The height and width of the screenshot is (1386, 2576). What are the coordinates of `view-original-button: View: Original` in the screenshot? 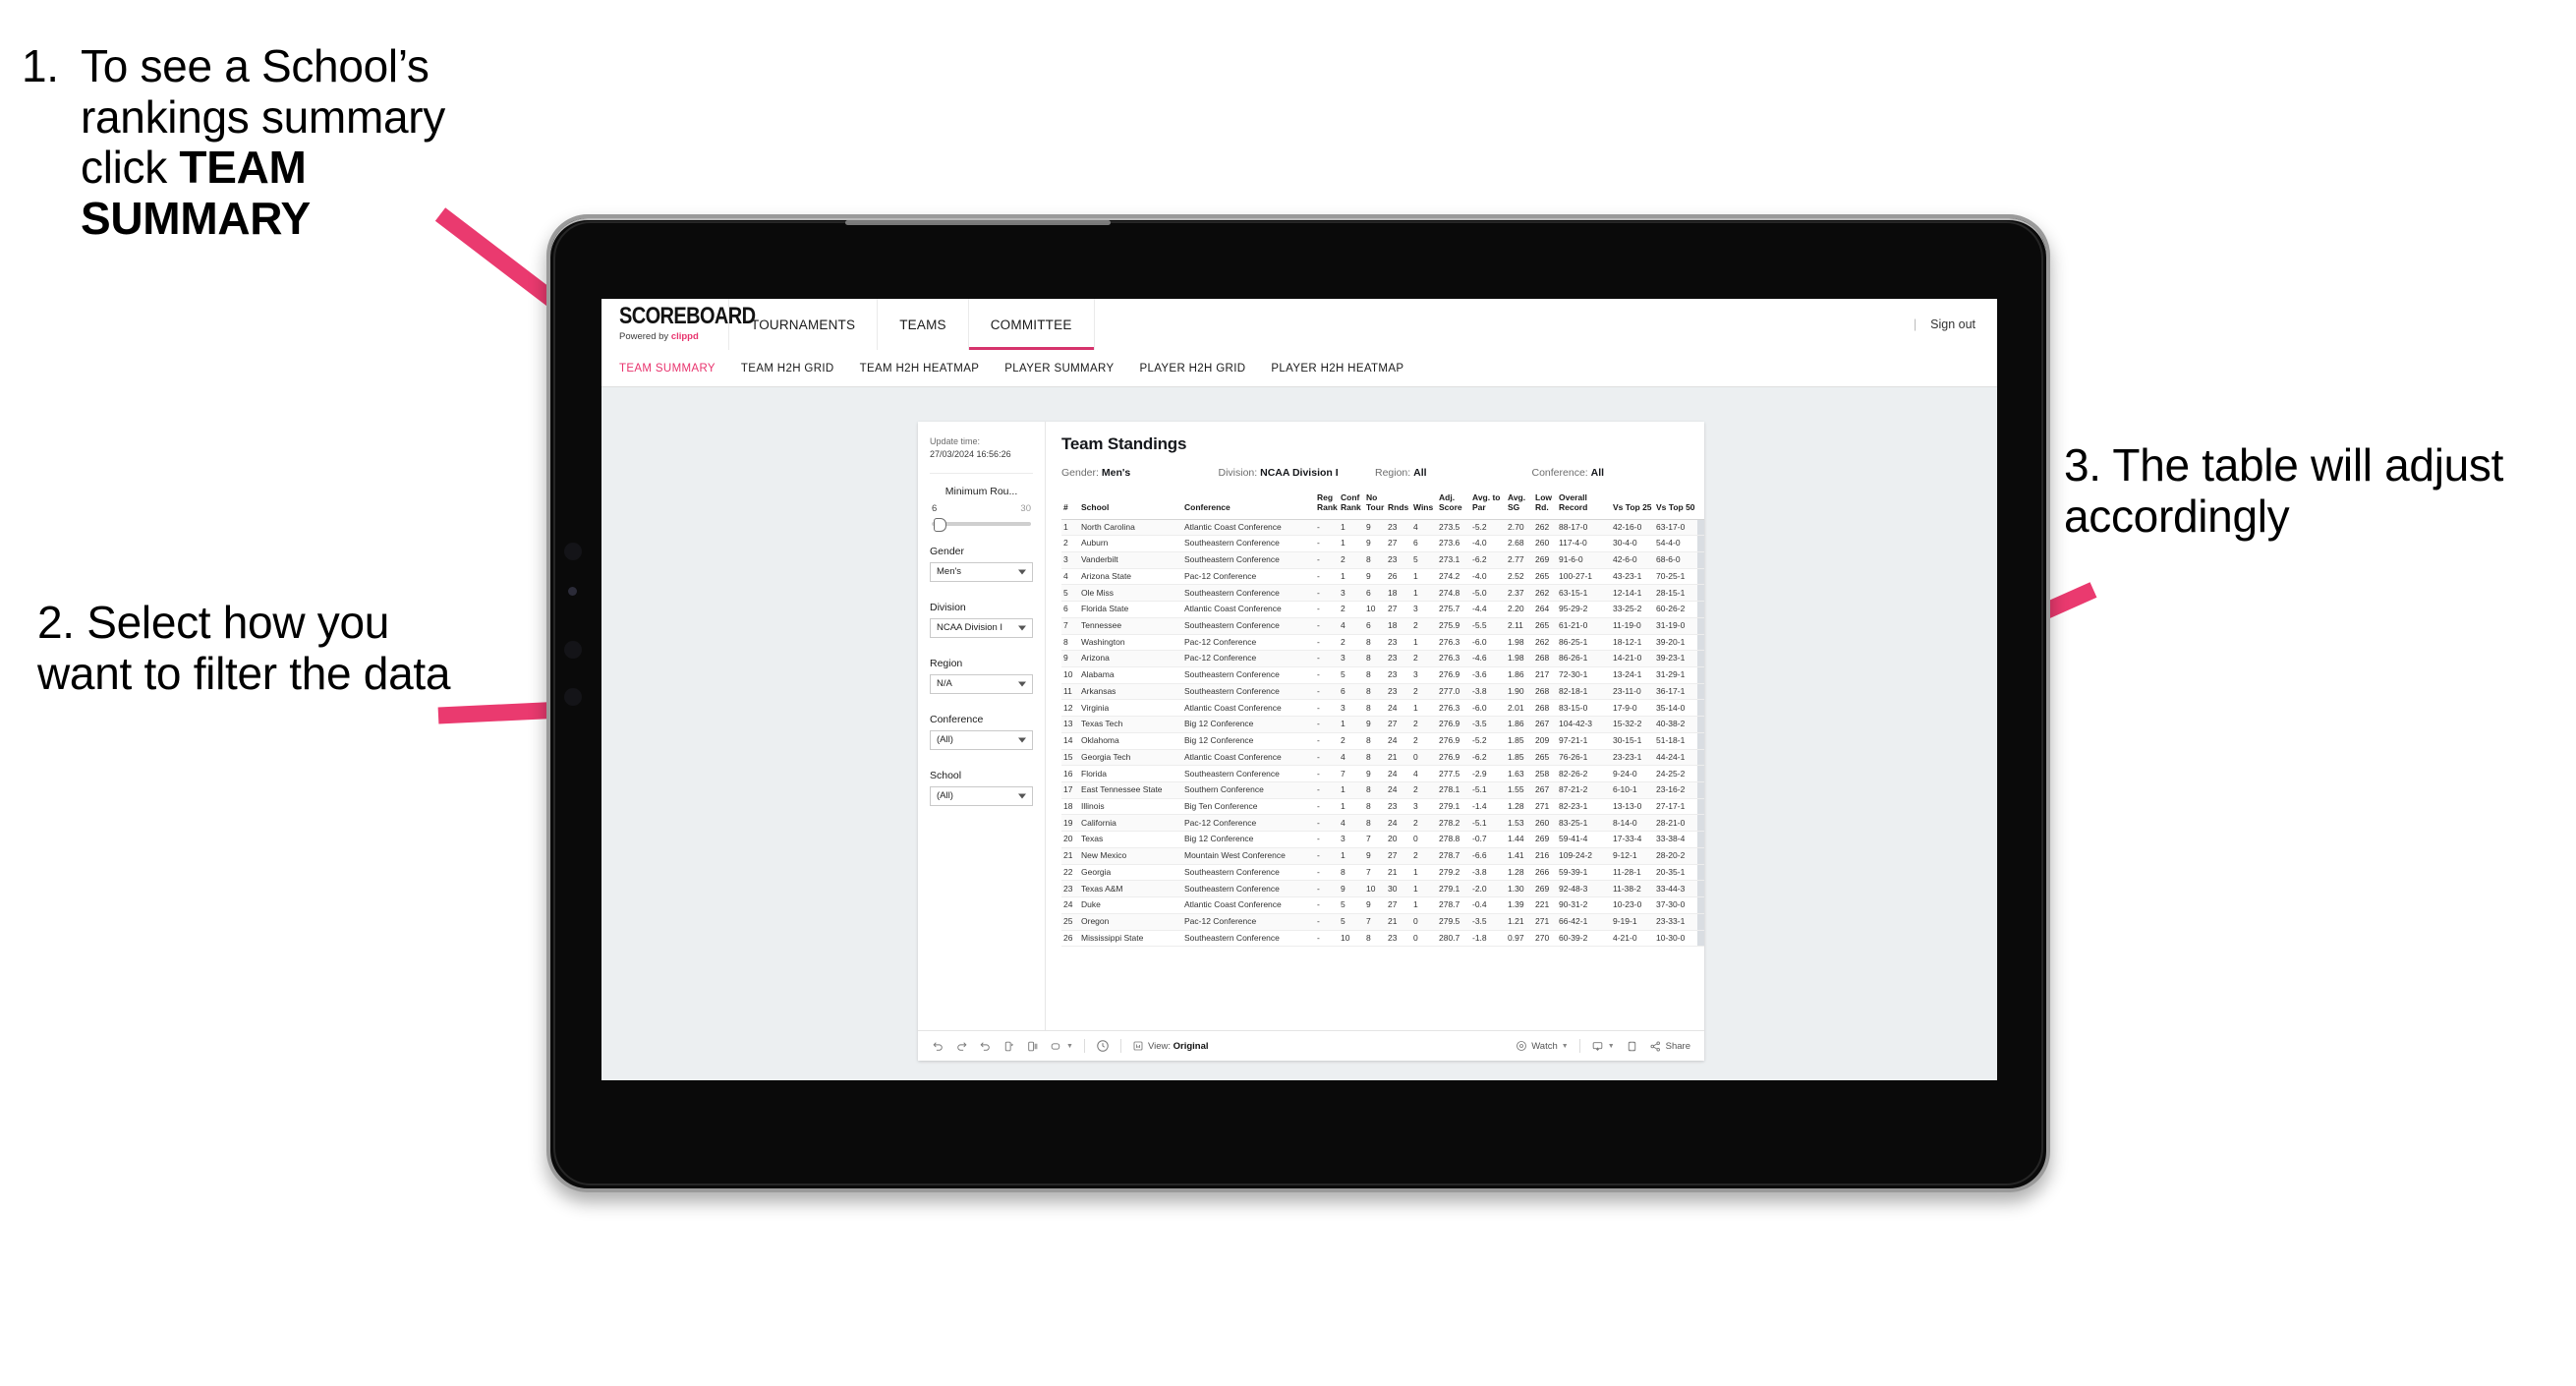 It's located at (1170, 1046).